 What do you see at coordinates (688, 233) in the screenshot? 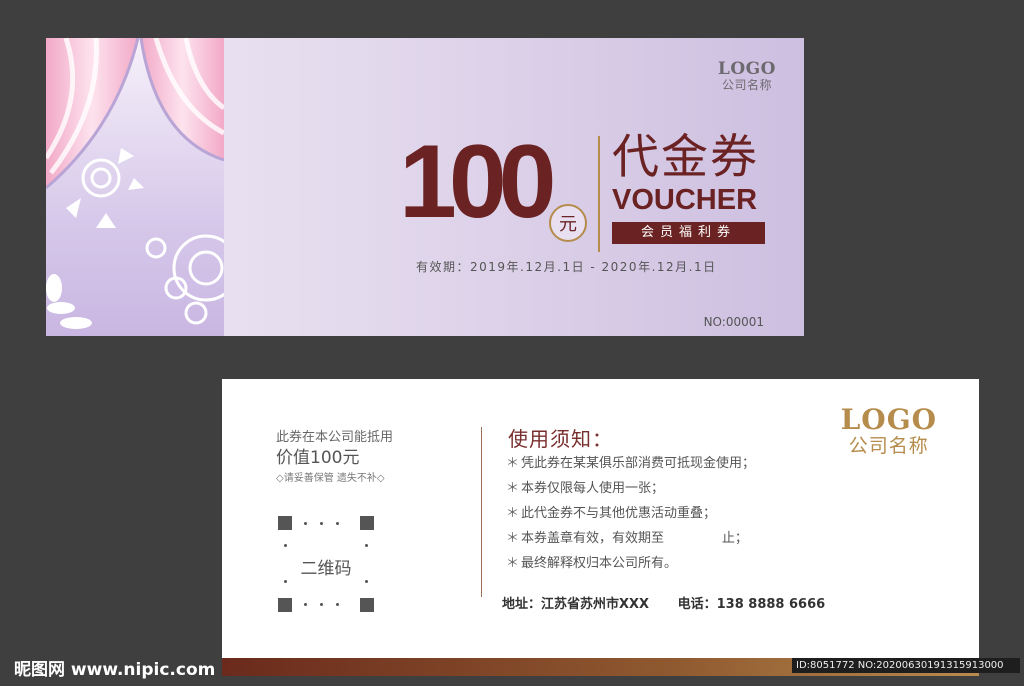
I see `member-label: 会员福利券` at bounding box center [688, 233].